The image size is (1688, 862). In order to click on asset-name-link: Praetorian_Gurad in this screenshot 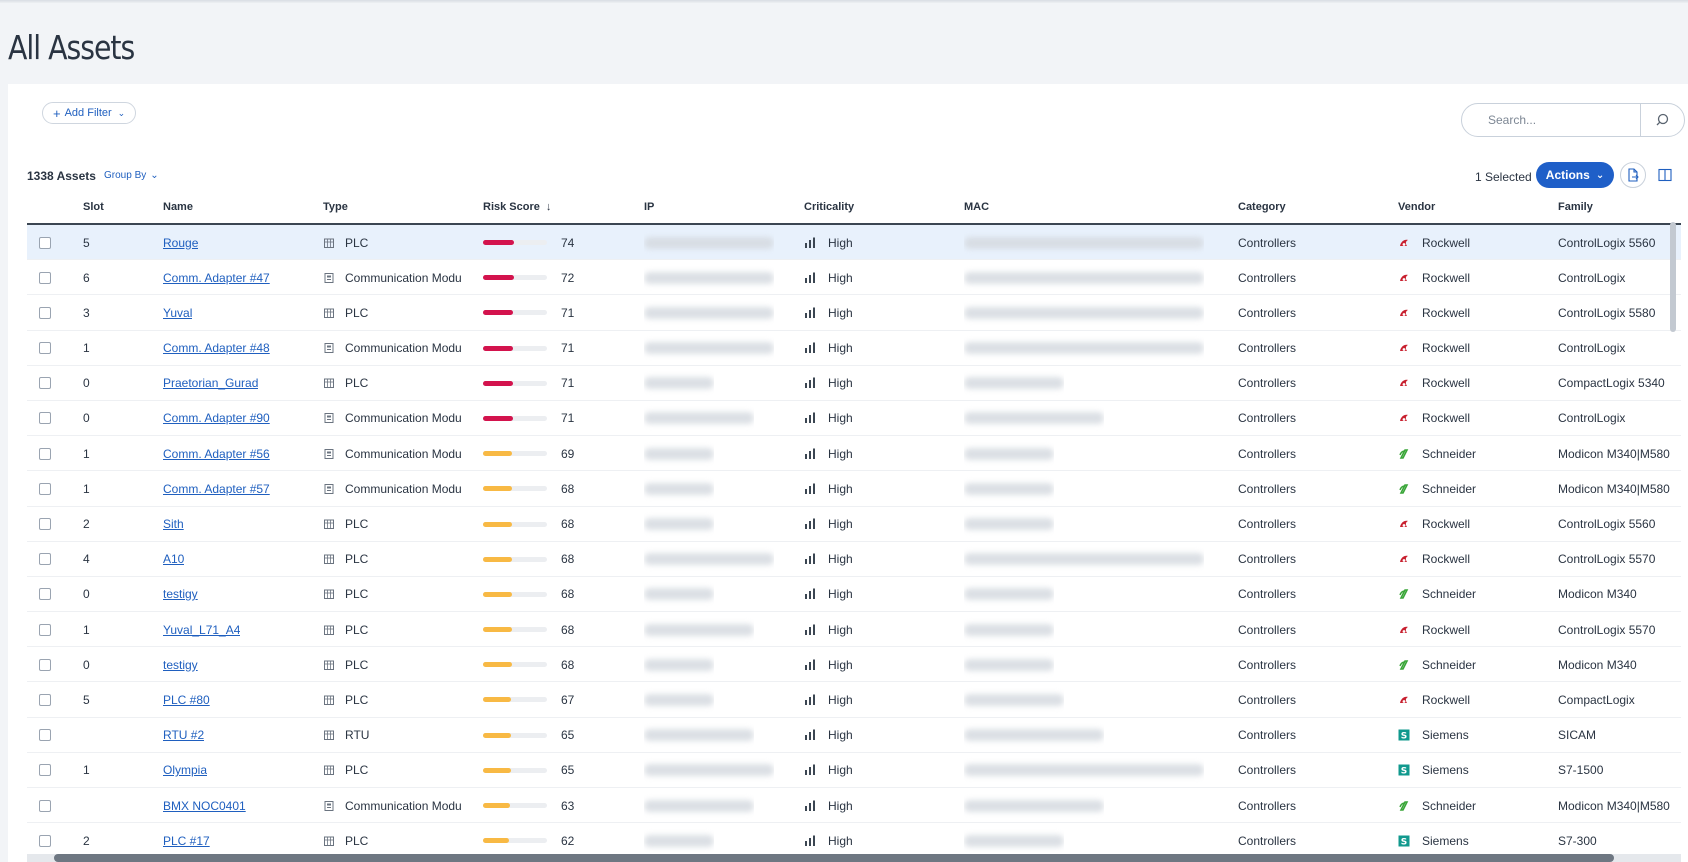, I will do `click(210, 383)`.